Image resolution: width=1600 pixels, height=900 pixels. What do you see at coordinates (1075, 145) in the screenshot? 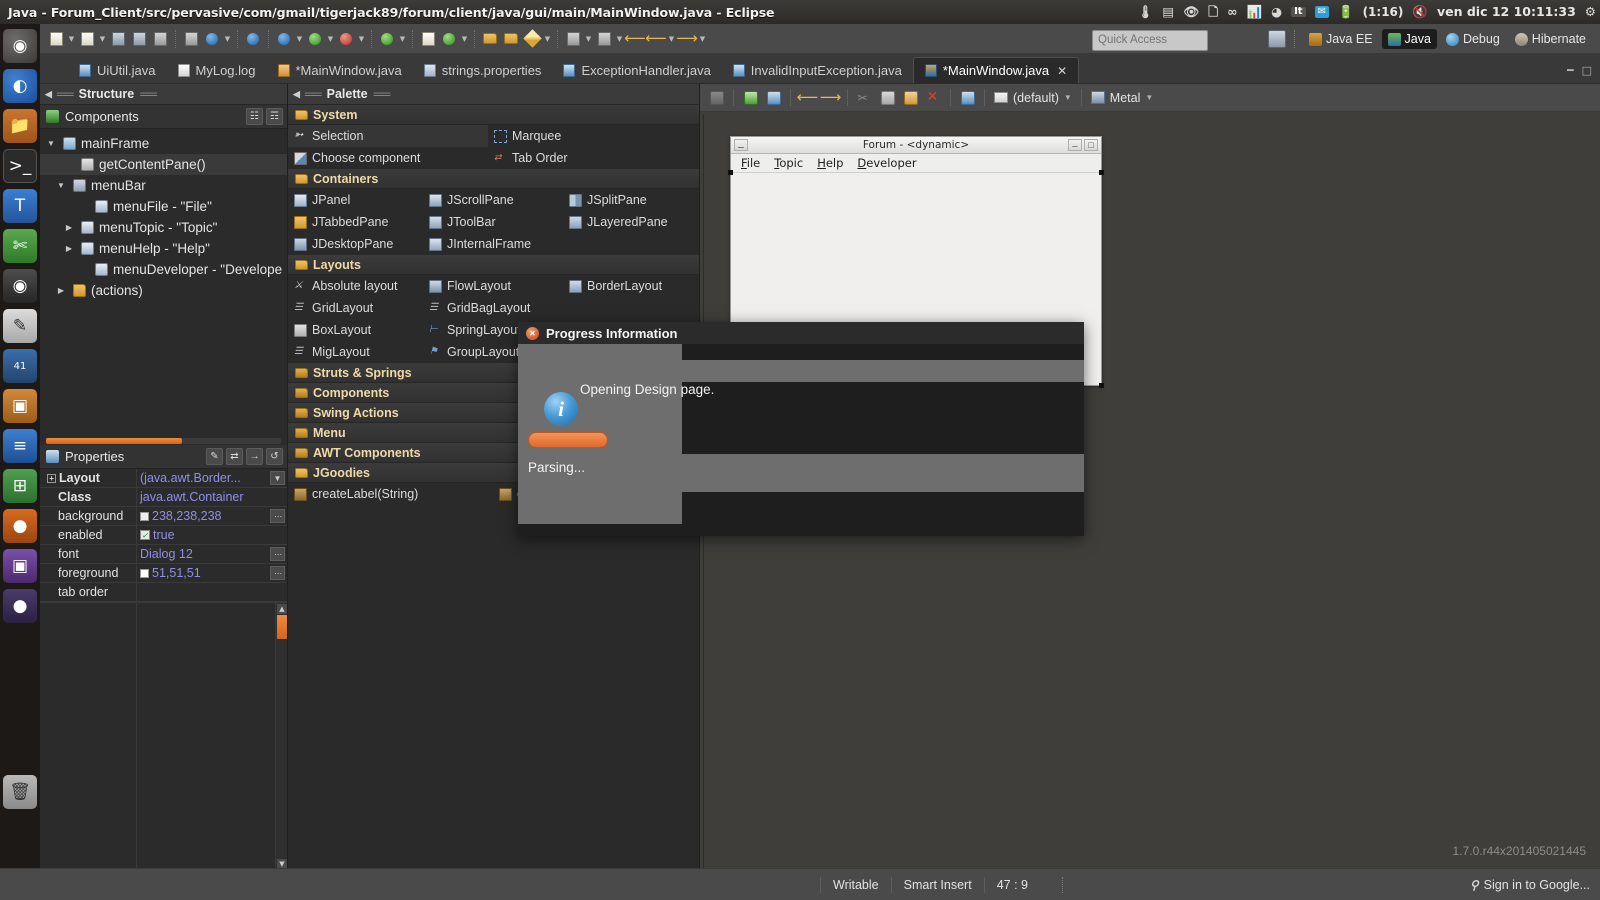
I see `preview-minimize-icon: ⚊` at bounding box center [1075, 145].